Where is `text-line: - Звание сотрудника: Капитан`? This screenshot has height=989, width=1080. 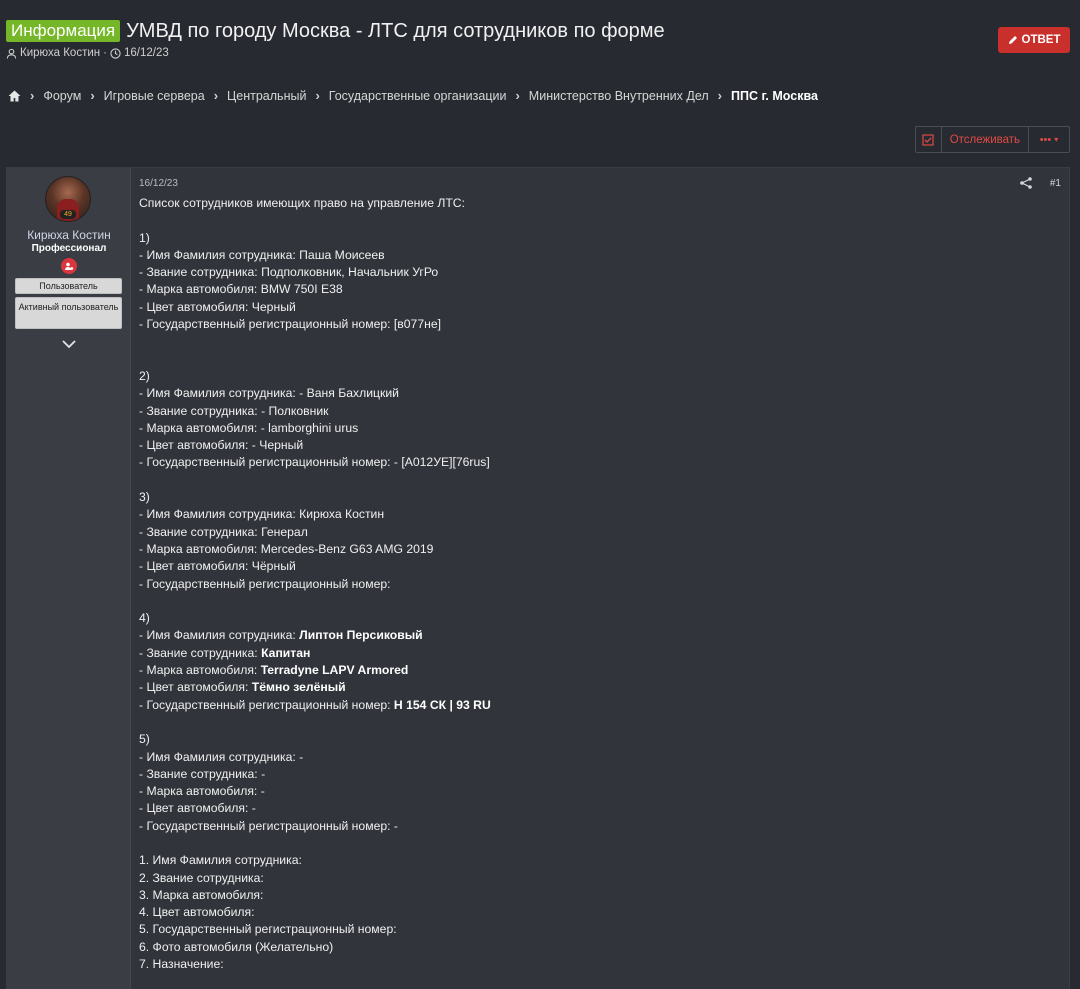 text-line: - Звание сотрудника: Капитан is located at coordinates (600, 653).